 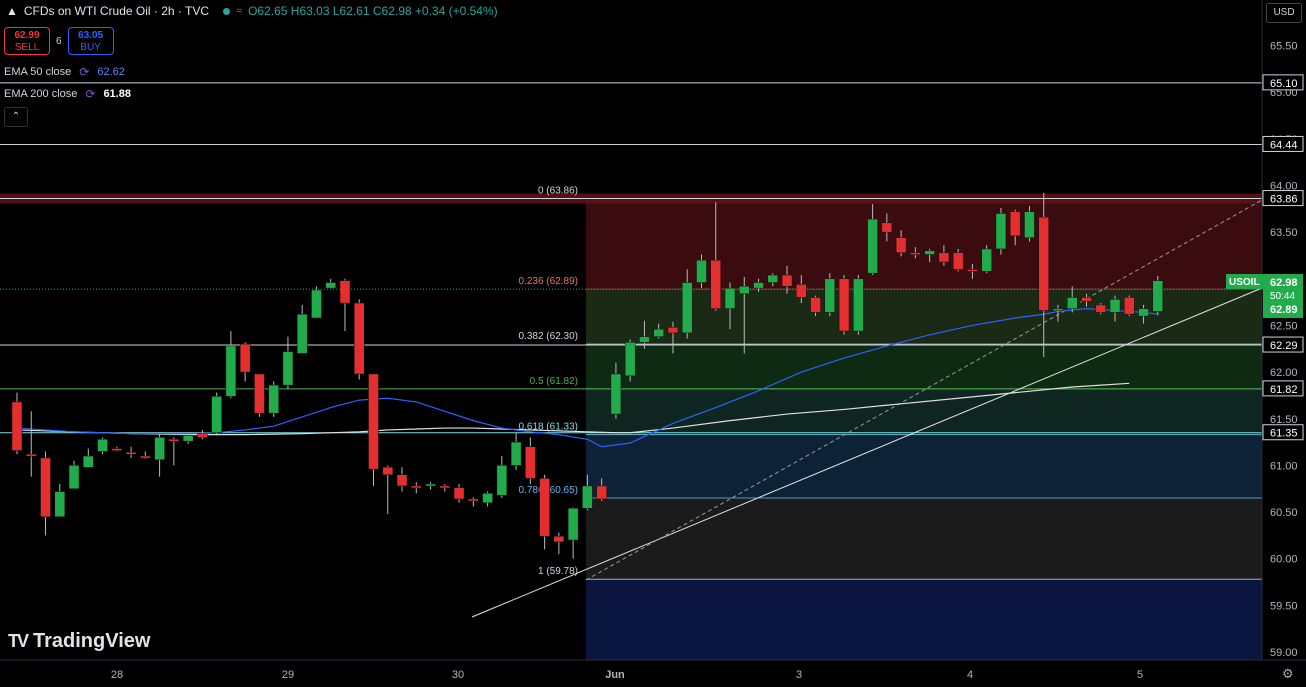 I want to click on countdown-text: 50:44, so click(x=1282, y=296).